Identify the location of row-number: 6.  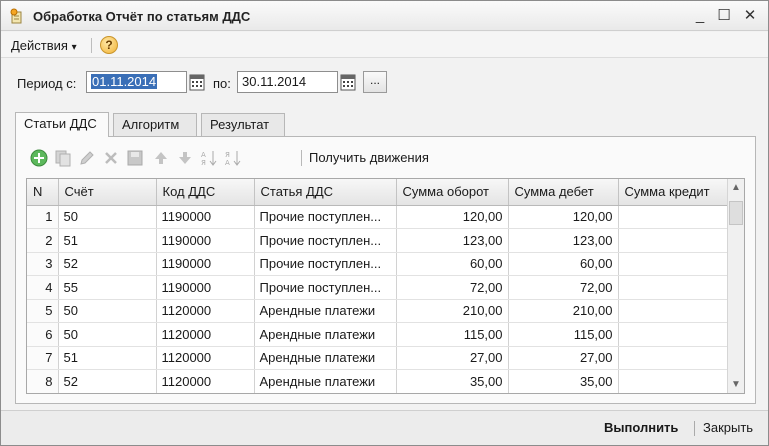
(43, 334).